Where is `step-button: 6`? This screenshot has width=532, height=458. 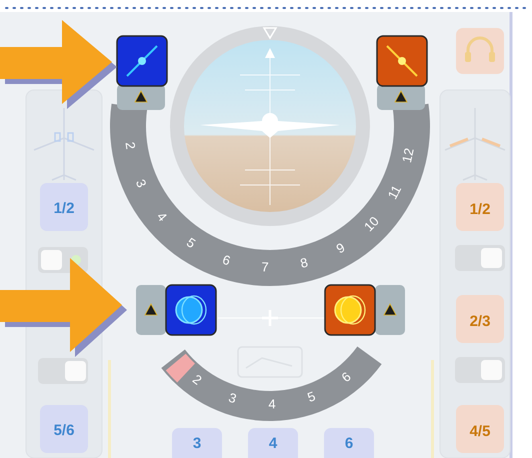
step-button: 6 is located at coordinates (349, 443).